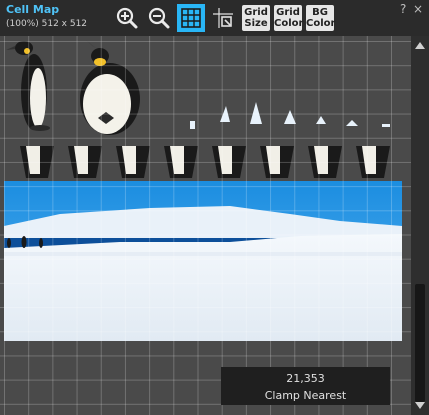  I want to click on splash-sprites, so click(290, 115).